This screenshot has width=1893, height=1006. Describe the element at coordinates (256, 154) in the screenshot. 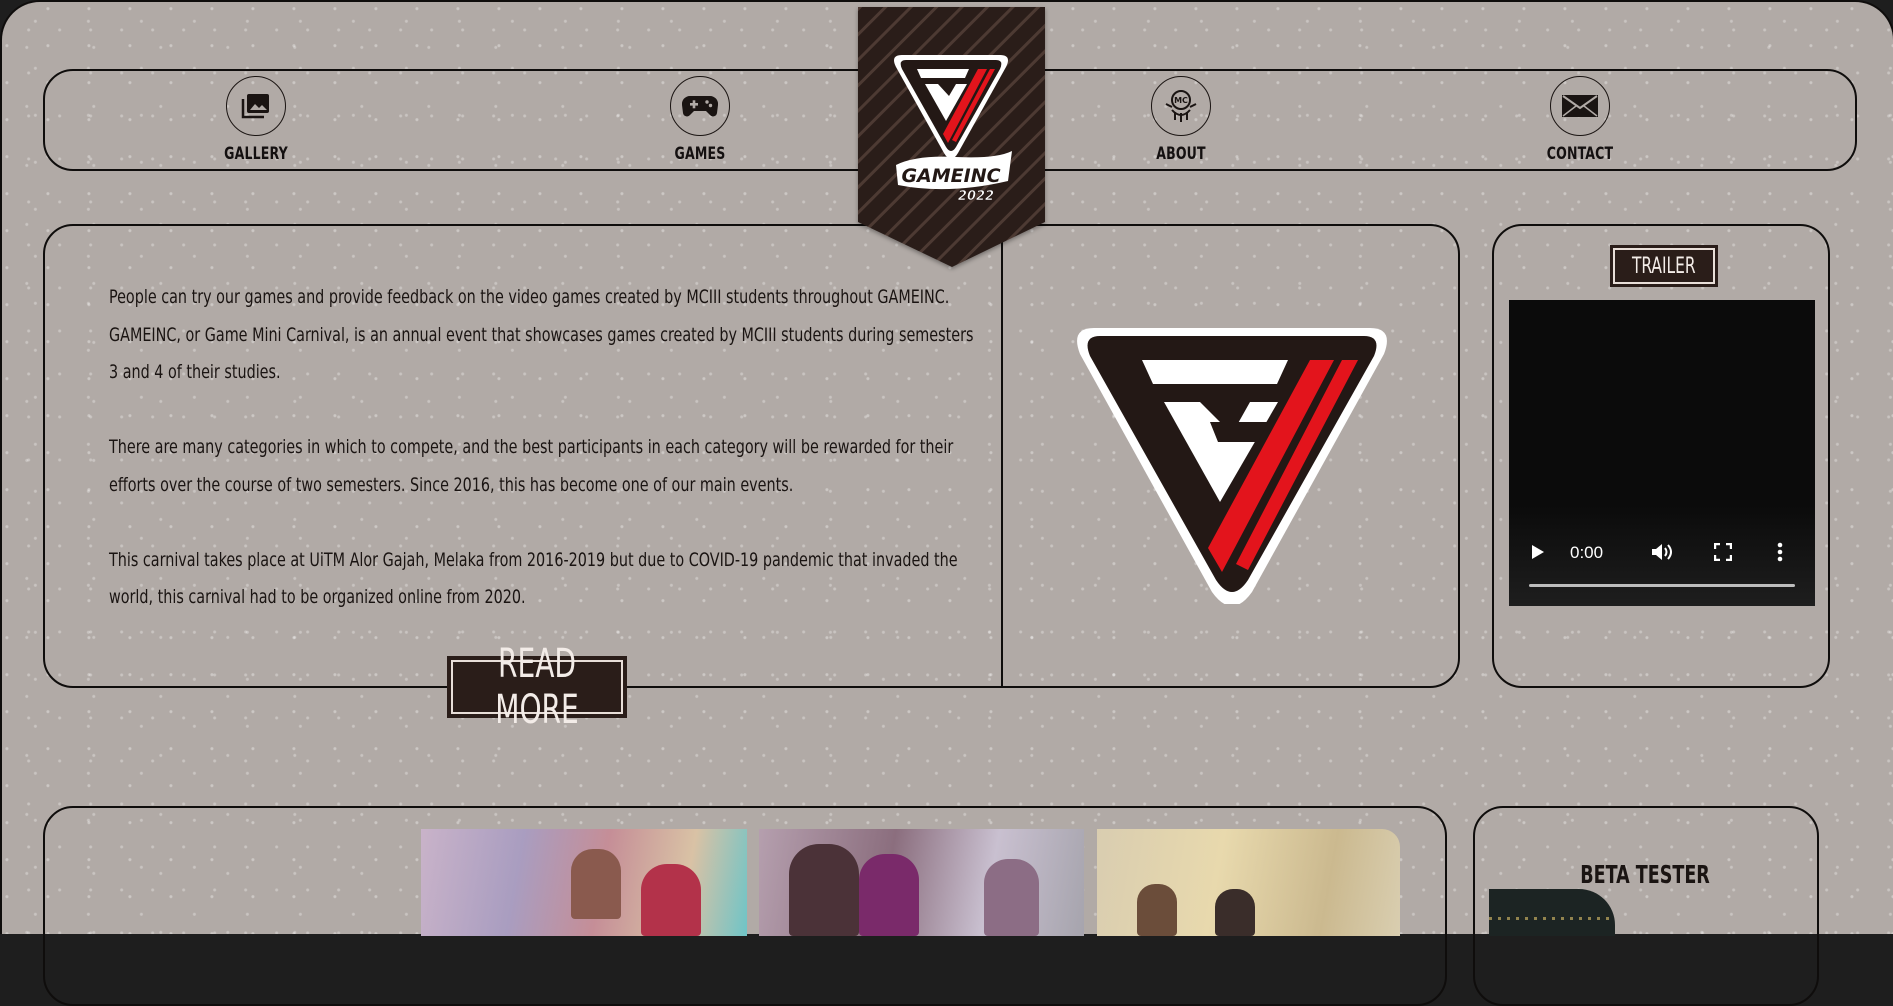

I see `nav-label-gallery: GALLERY` at that location.